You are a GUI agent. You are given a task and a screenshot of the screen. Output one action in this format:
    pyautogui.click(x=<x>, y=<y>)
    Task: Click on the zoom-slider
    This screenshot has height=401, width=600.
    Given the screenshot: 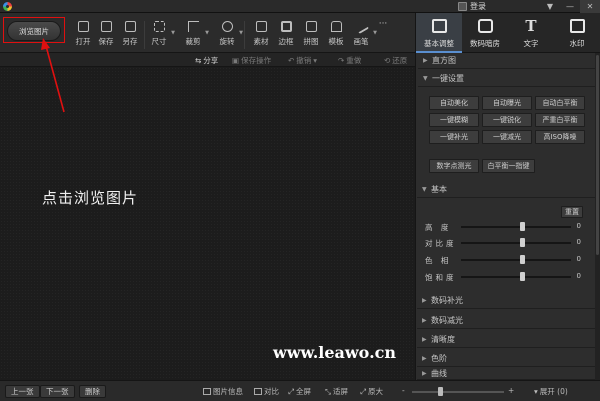 What is the action you would take?
    pyautogui.click(x=458, y=392)
    